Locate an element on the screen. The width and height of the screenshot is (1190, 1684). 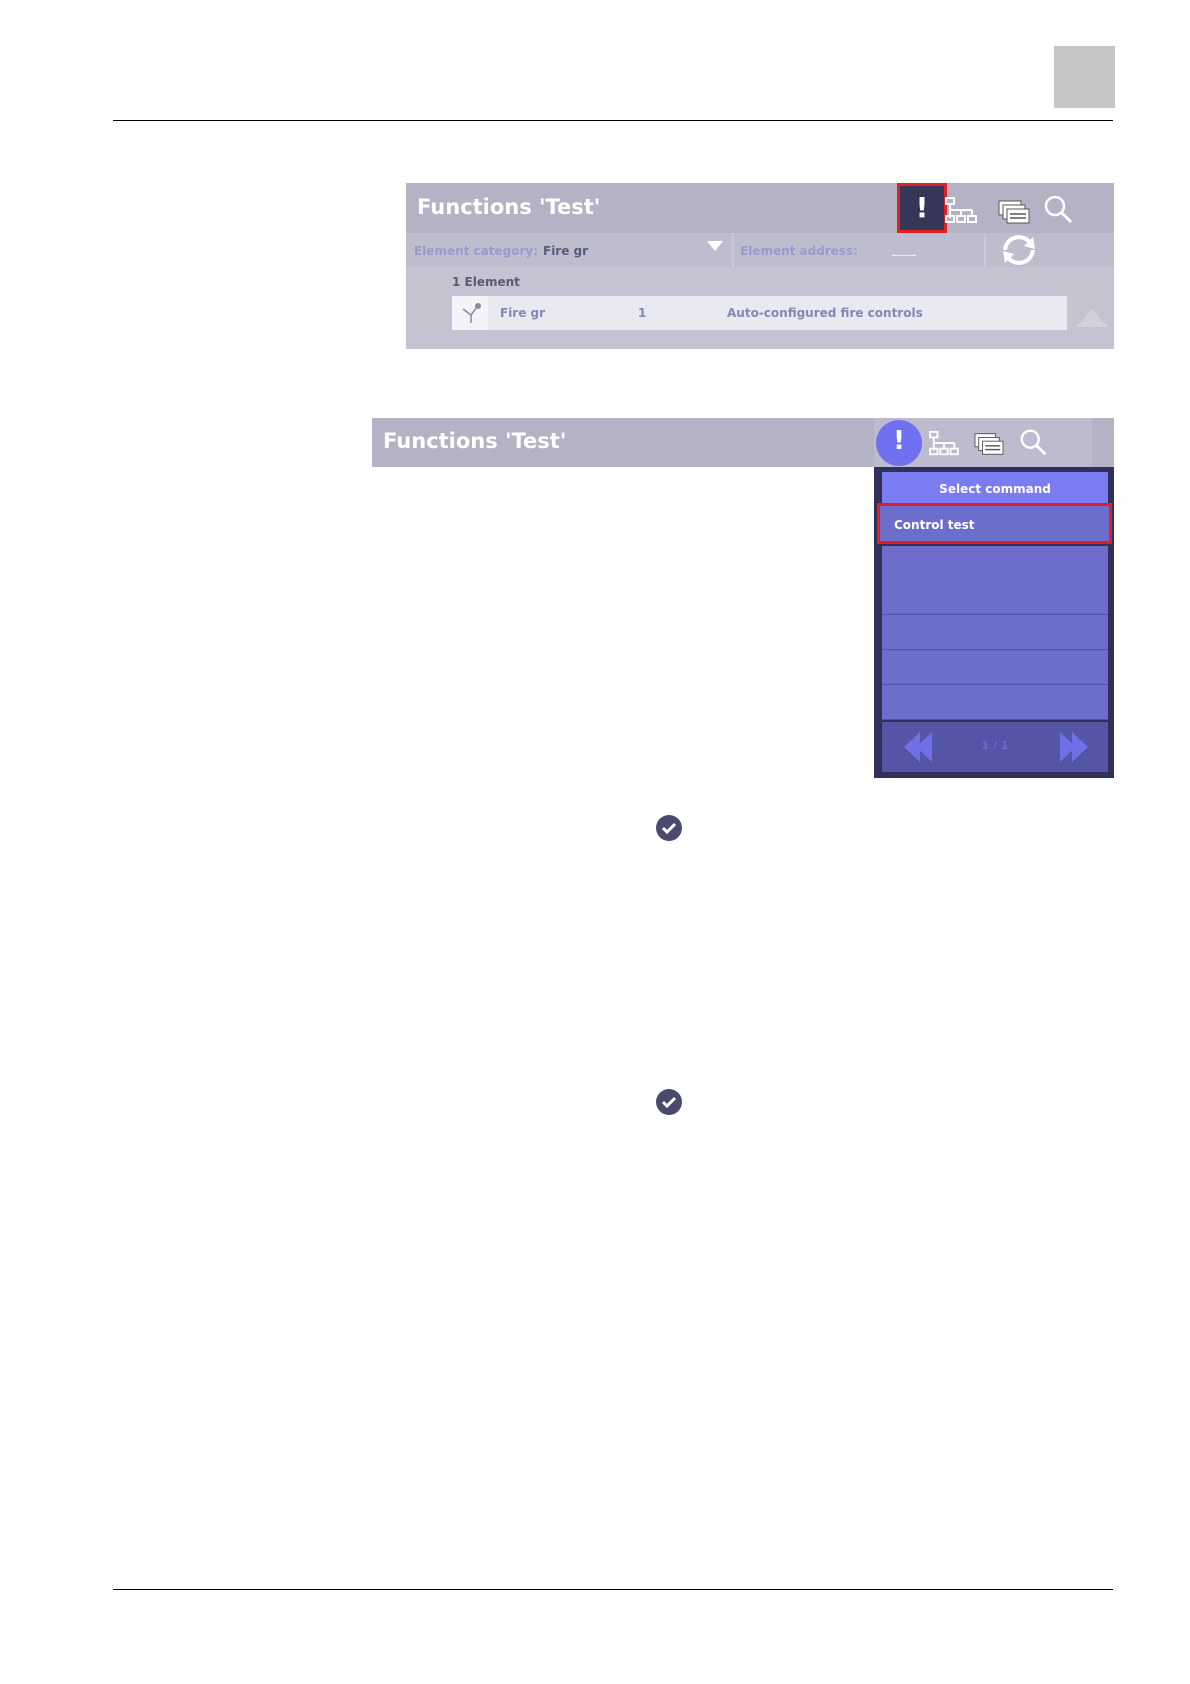
header-rule is located at coordinates (613, 120).